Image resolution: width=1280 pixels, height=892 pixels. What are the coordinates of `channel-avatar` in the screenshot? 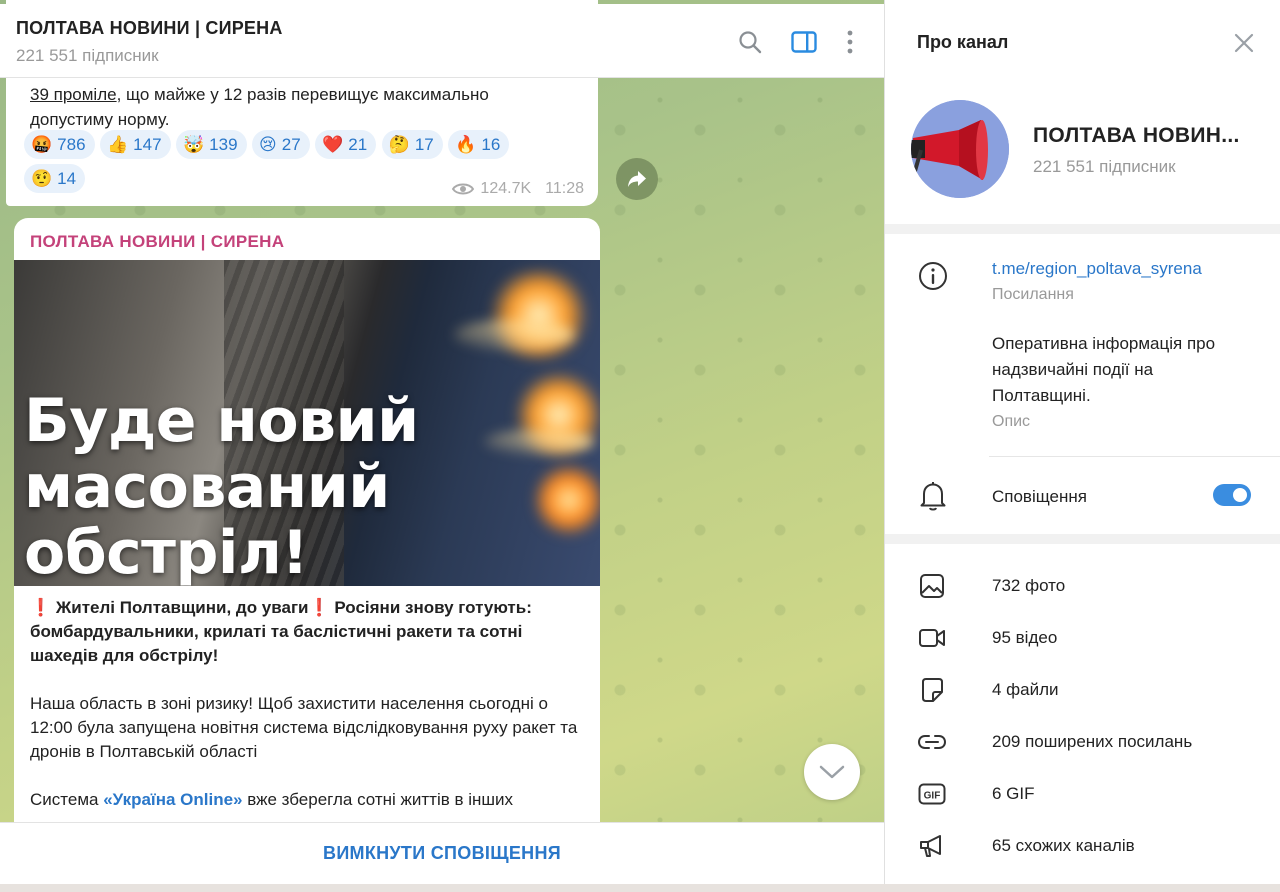 It's located at (960, 149).